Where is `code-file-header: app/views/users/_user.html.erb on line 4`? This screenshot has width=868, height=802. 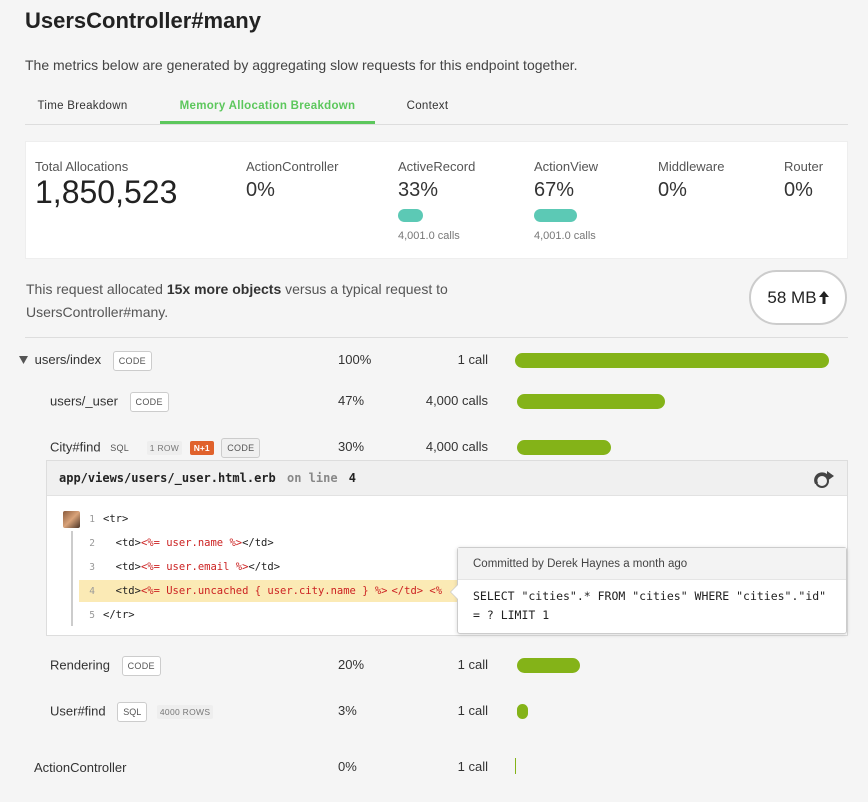 code-file-header: app/views/users/_user.html.erb on line 4 is located at coordinates (447, 478).